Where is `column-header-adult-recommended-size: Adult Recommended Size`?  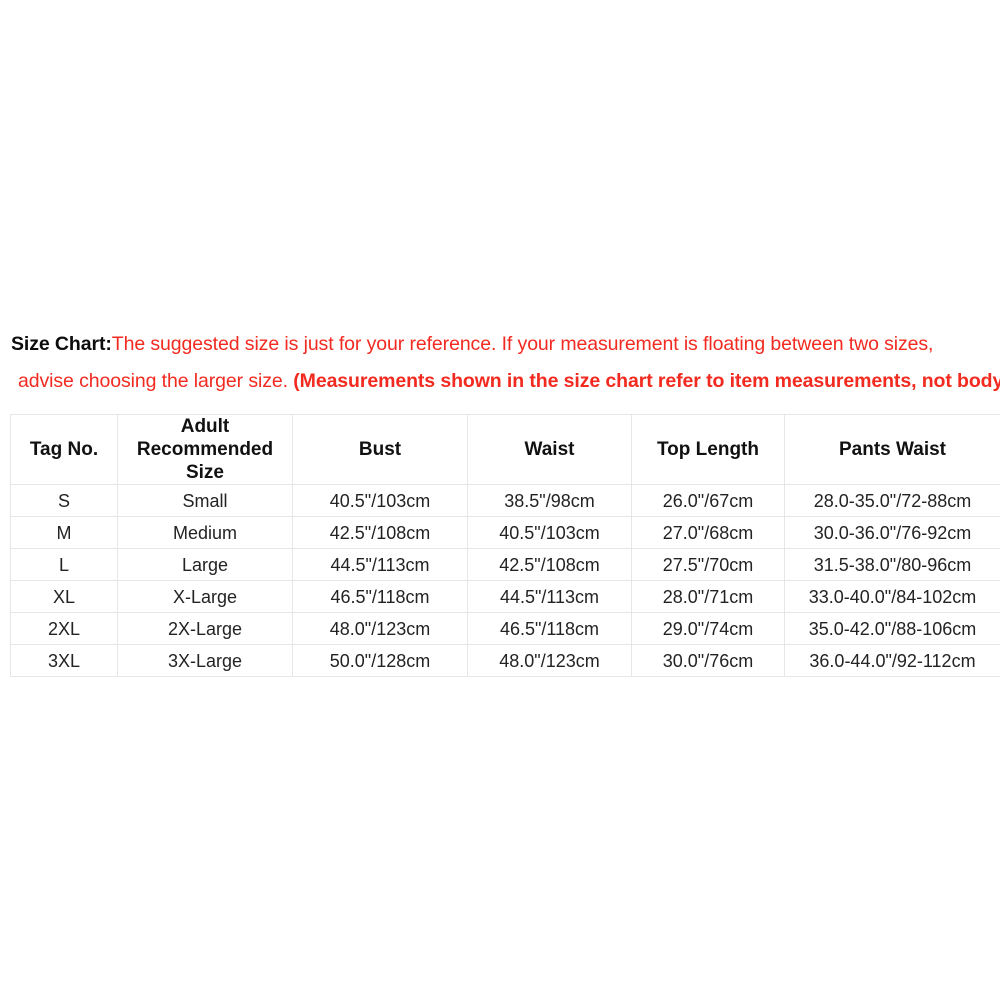 column-header-adult-recommended-size: Adult Recommended Size is located at coordinates (205, 449).